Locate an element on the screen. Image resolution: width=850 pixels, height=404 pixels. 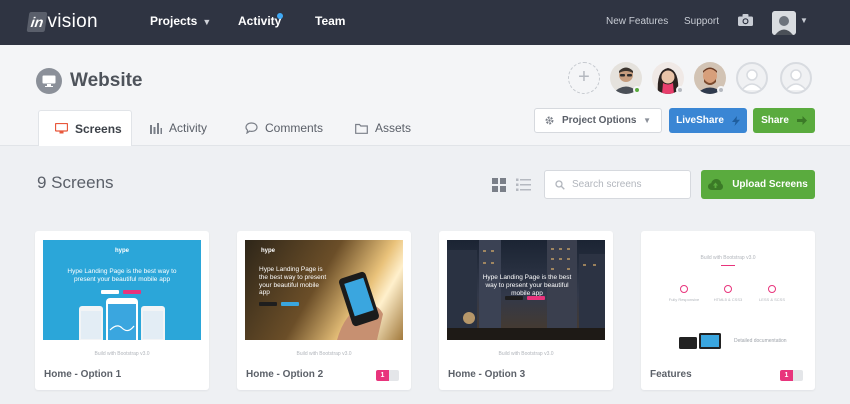
feature-label: Fully Responsive is located at coordinates (684, 299).